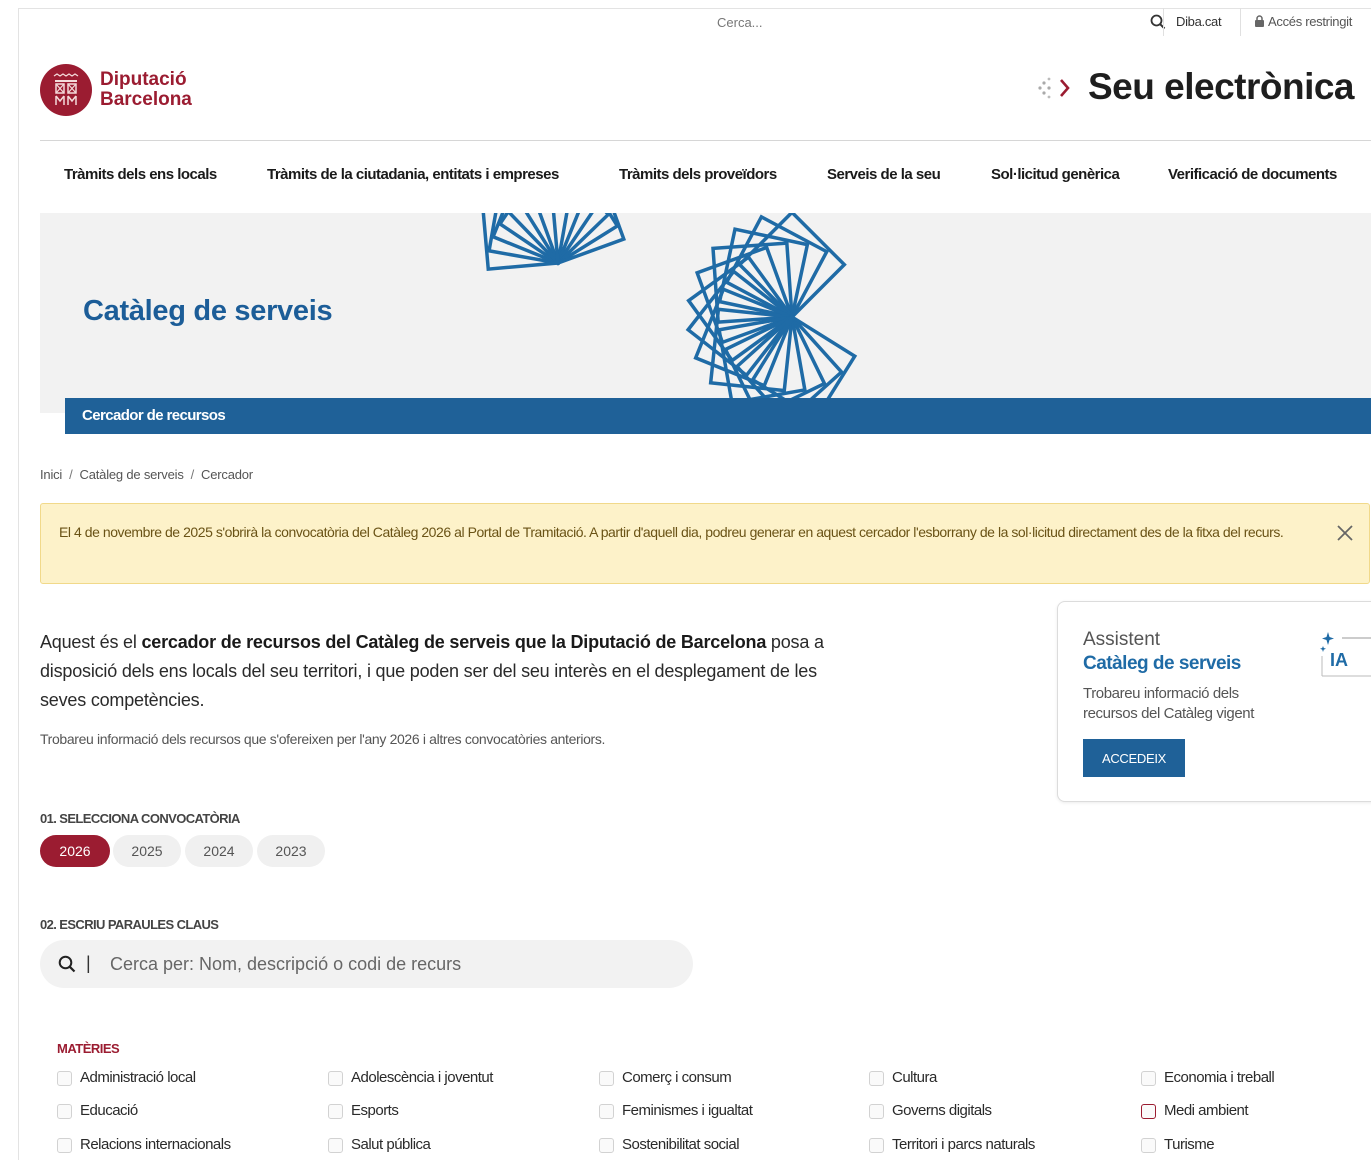 This screenshot has width=1371, height=1160. What do you see at coordinates (146, 99) in the screenshot?
I see `org-name-line2: Barcelona` at bounding box center [146, 99].